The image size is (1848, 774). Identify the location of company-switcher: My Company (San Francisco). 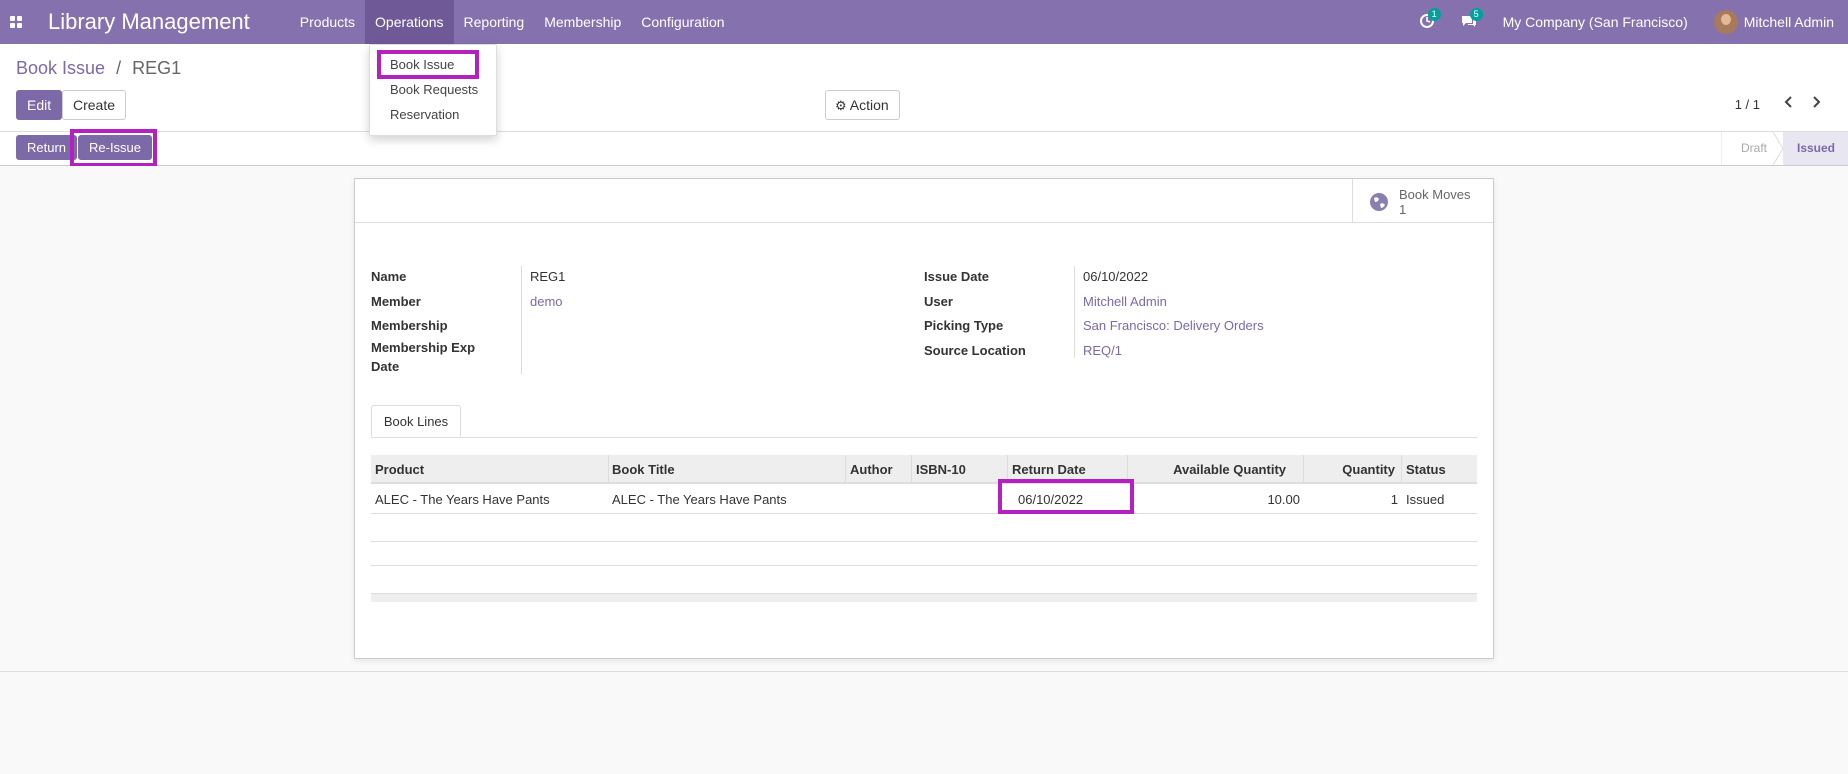
(1595, 22).